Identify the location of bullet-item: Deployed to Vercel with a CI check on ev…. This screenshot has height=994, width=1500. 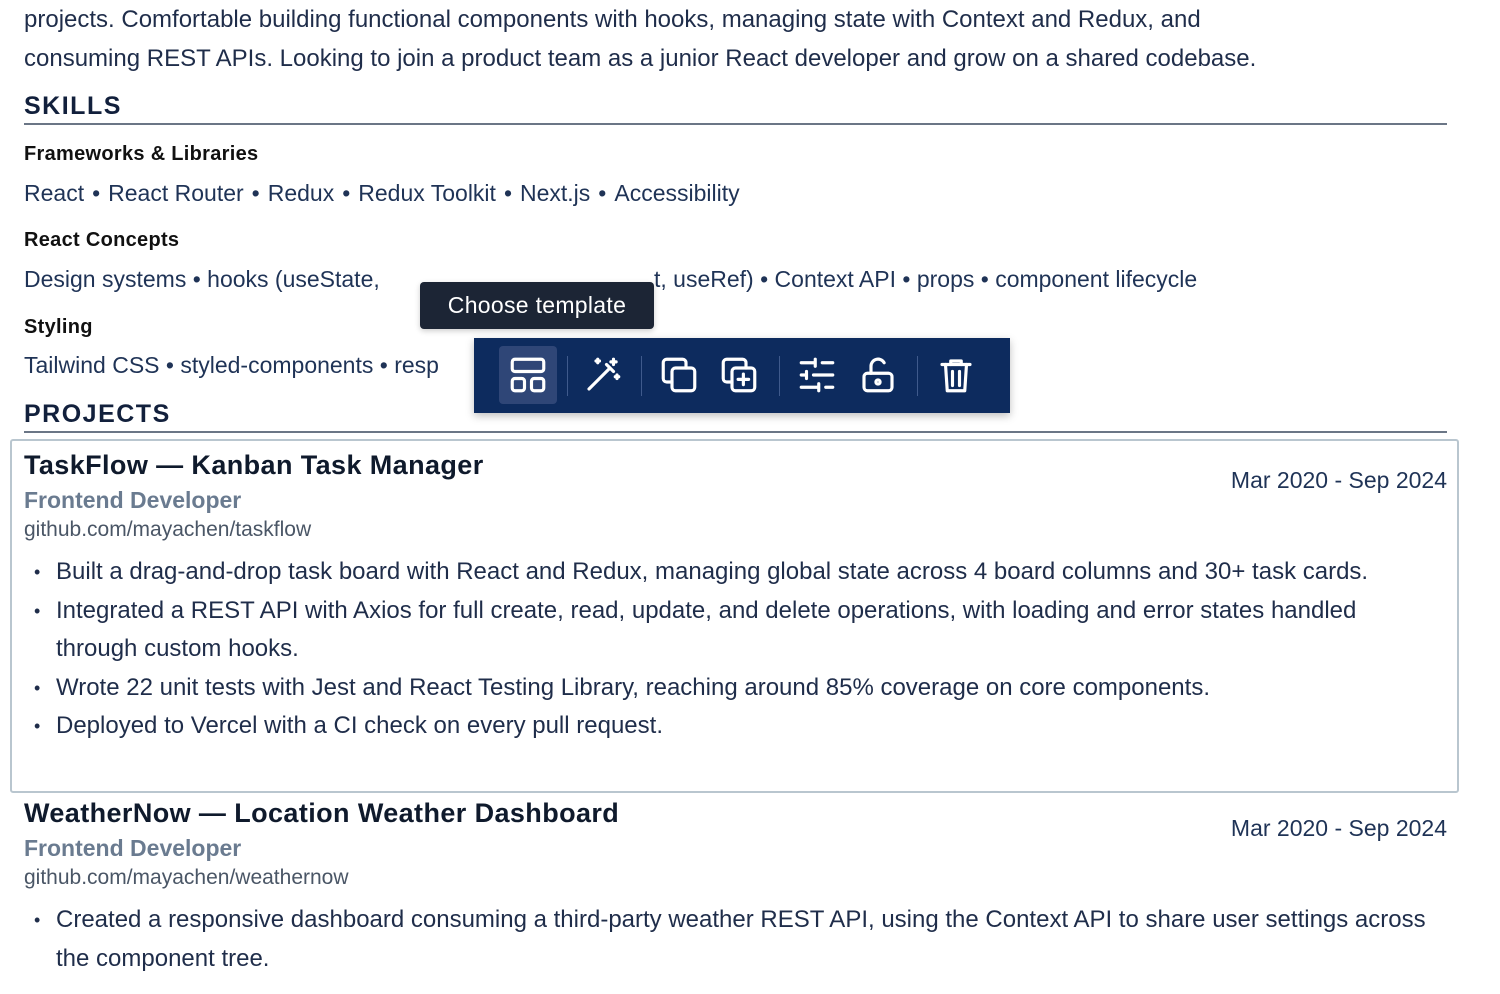
(734, 726).